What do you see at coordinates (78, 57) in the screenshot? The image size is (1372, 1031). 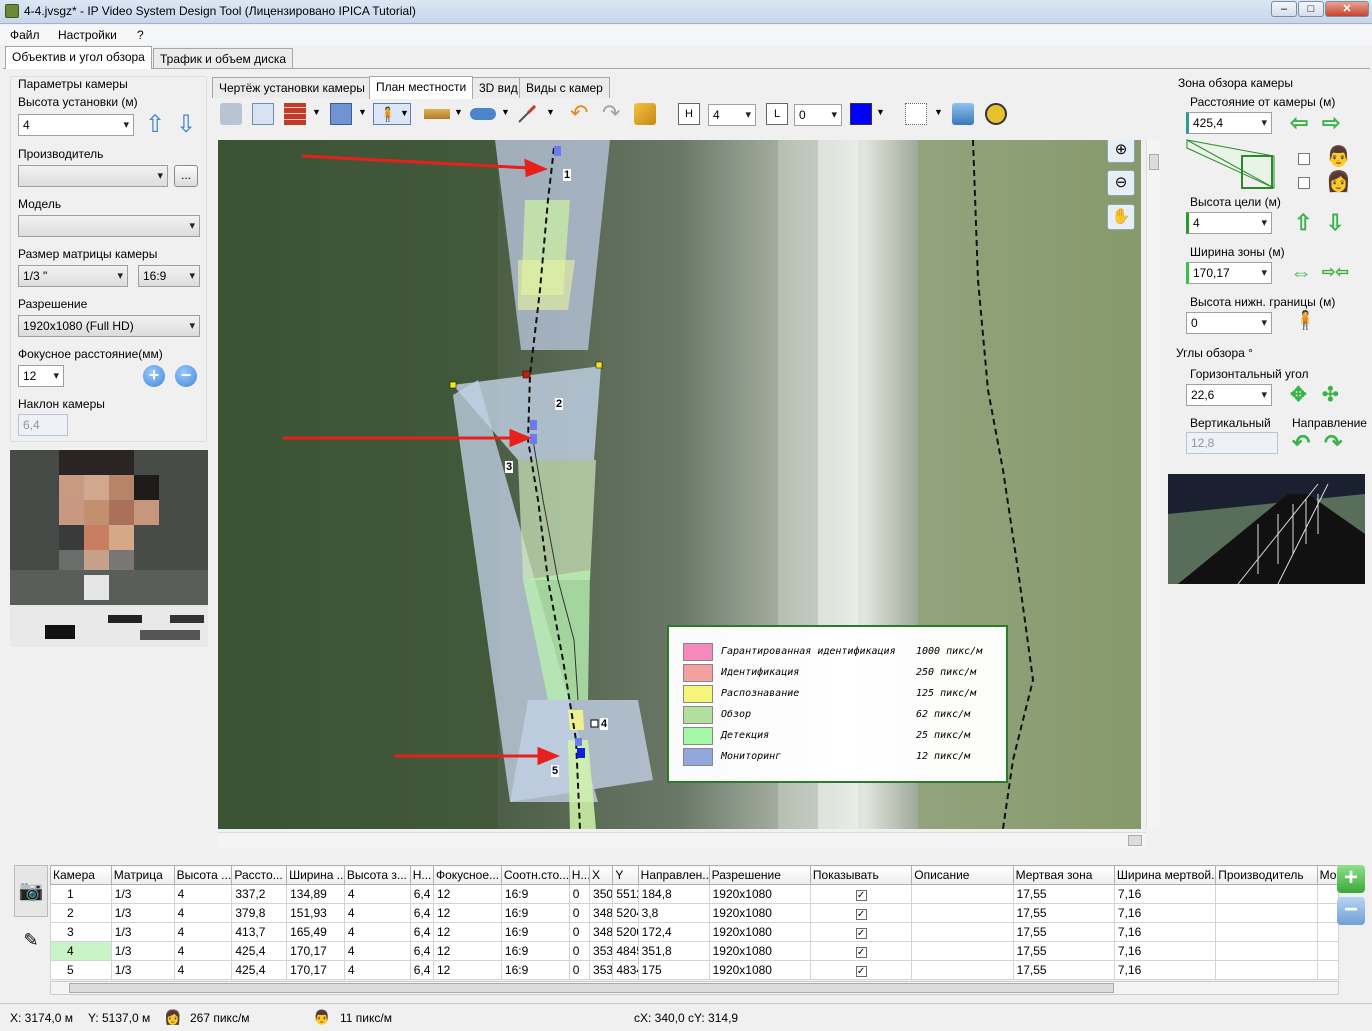 I see `tab-lens: Объектив и угол обзора` at bounding box center [78, 57].